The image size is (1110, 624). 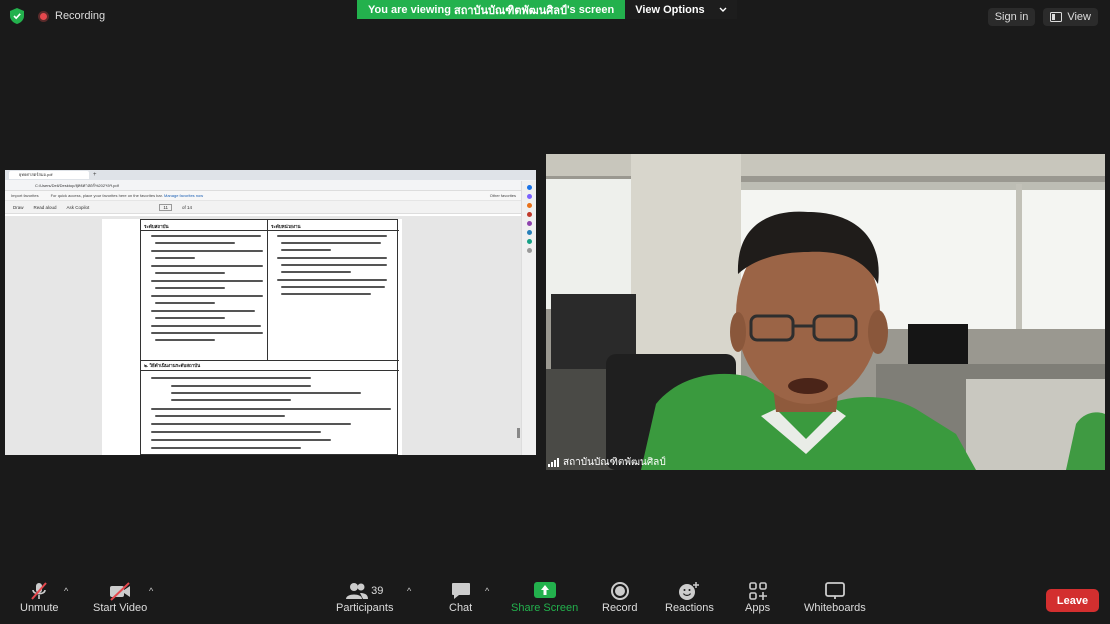 What do you see at coordinates (66, 591) in the screenshot?
I see `audio-options-chevron-icon: ^` at bounding box center [66, 591].